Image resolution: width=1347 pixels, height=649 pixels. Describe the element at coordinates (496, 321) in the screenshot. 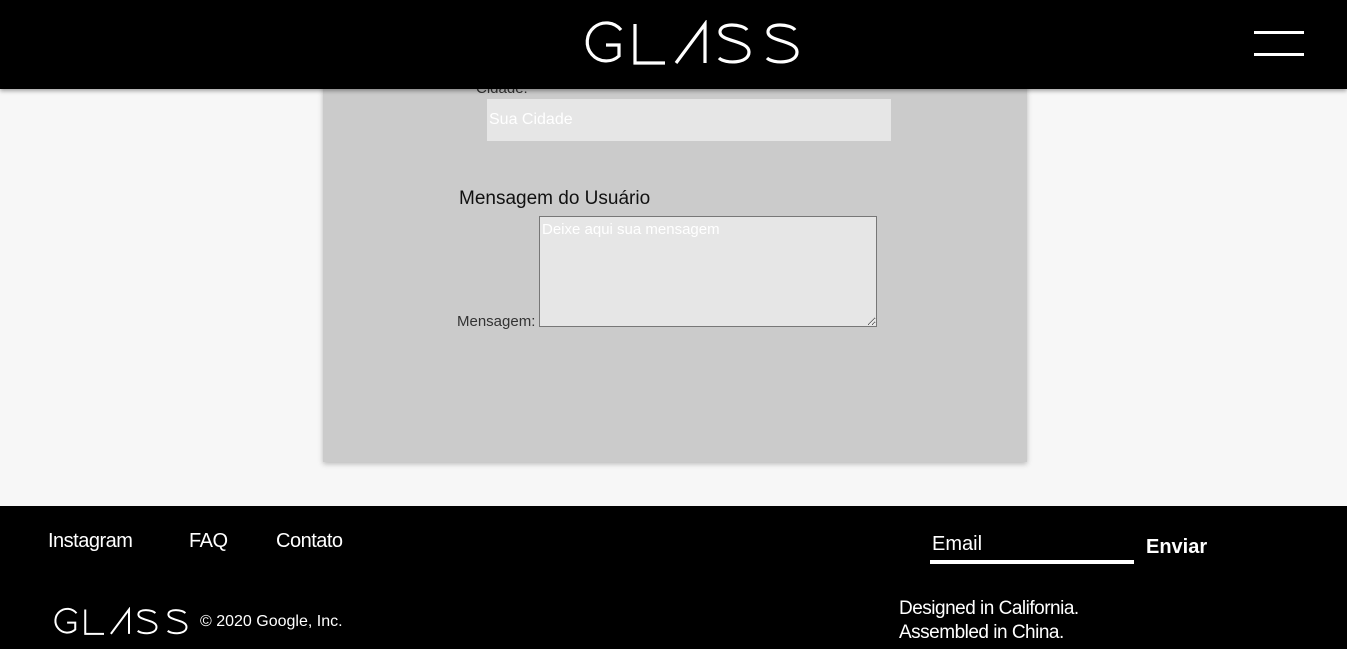

I see `message-label: Mensagem:` at that location.